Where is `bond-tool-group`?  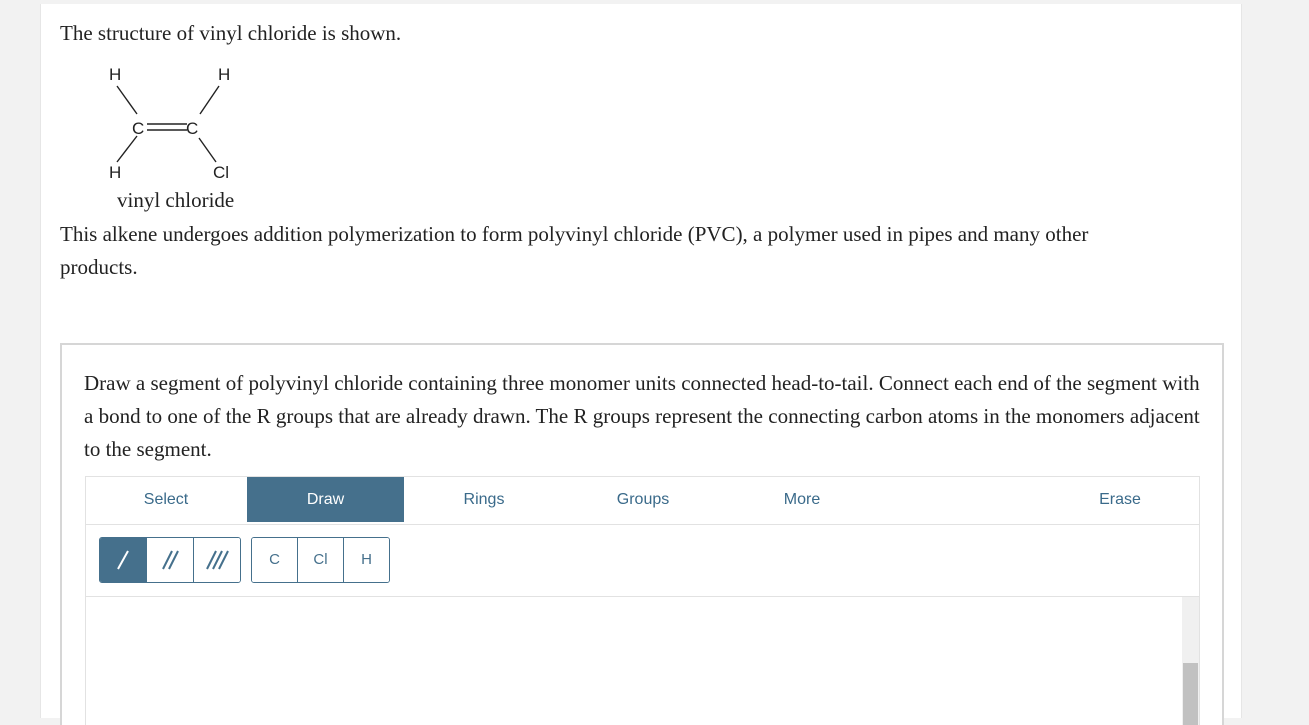
bond-tool-group is located at coordinates (170, 560).